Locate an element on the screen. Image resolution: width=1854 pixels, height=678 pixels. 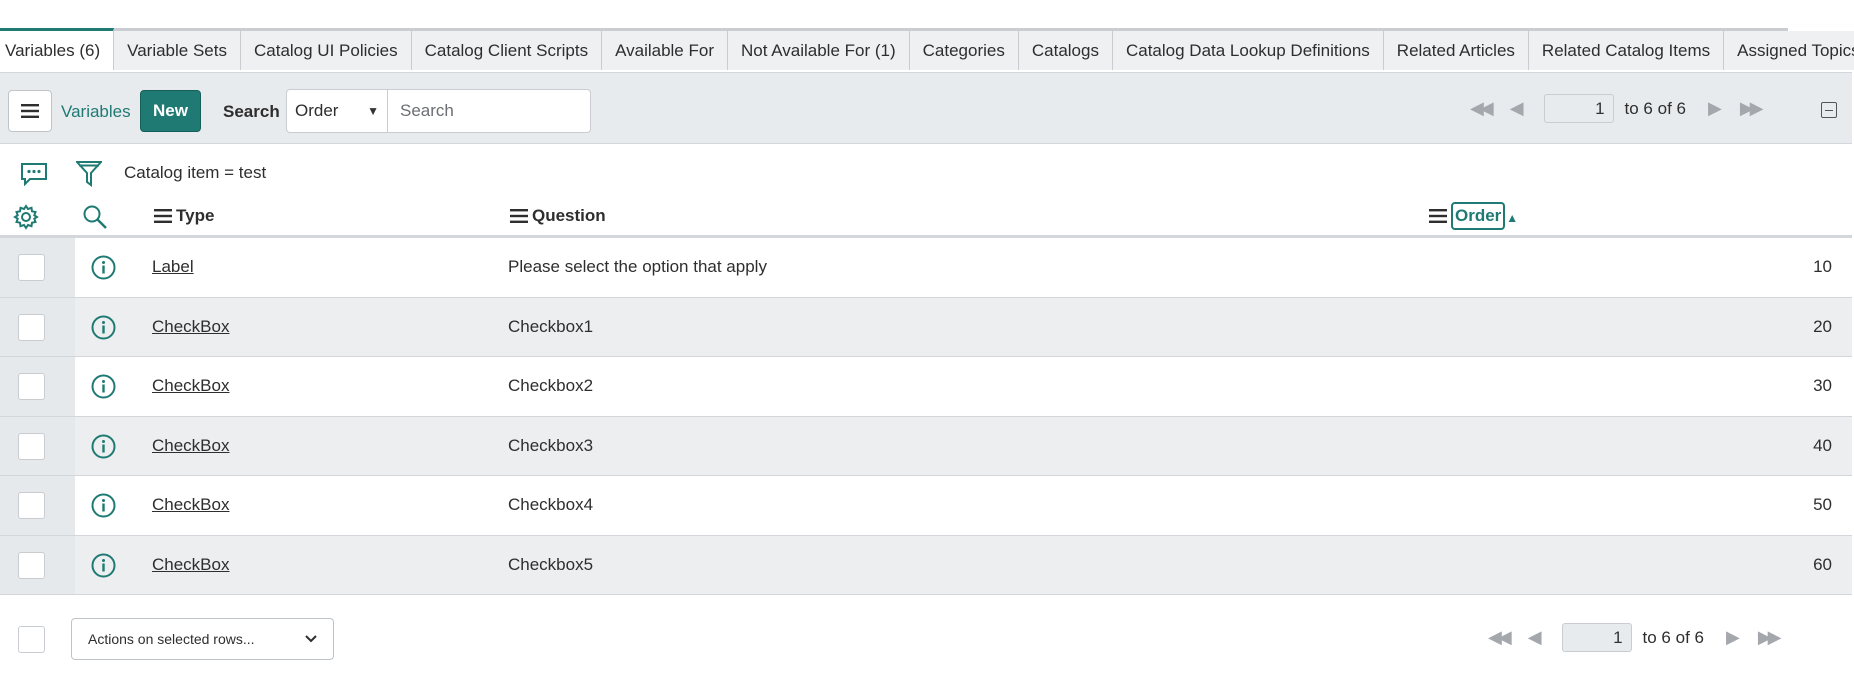
tab-catalog-client-scripts: Catalog Client Scripts is located at coordinates (507, 50).